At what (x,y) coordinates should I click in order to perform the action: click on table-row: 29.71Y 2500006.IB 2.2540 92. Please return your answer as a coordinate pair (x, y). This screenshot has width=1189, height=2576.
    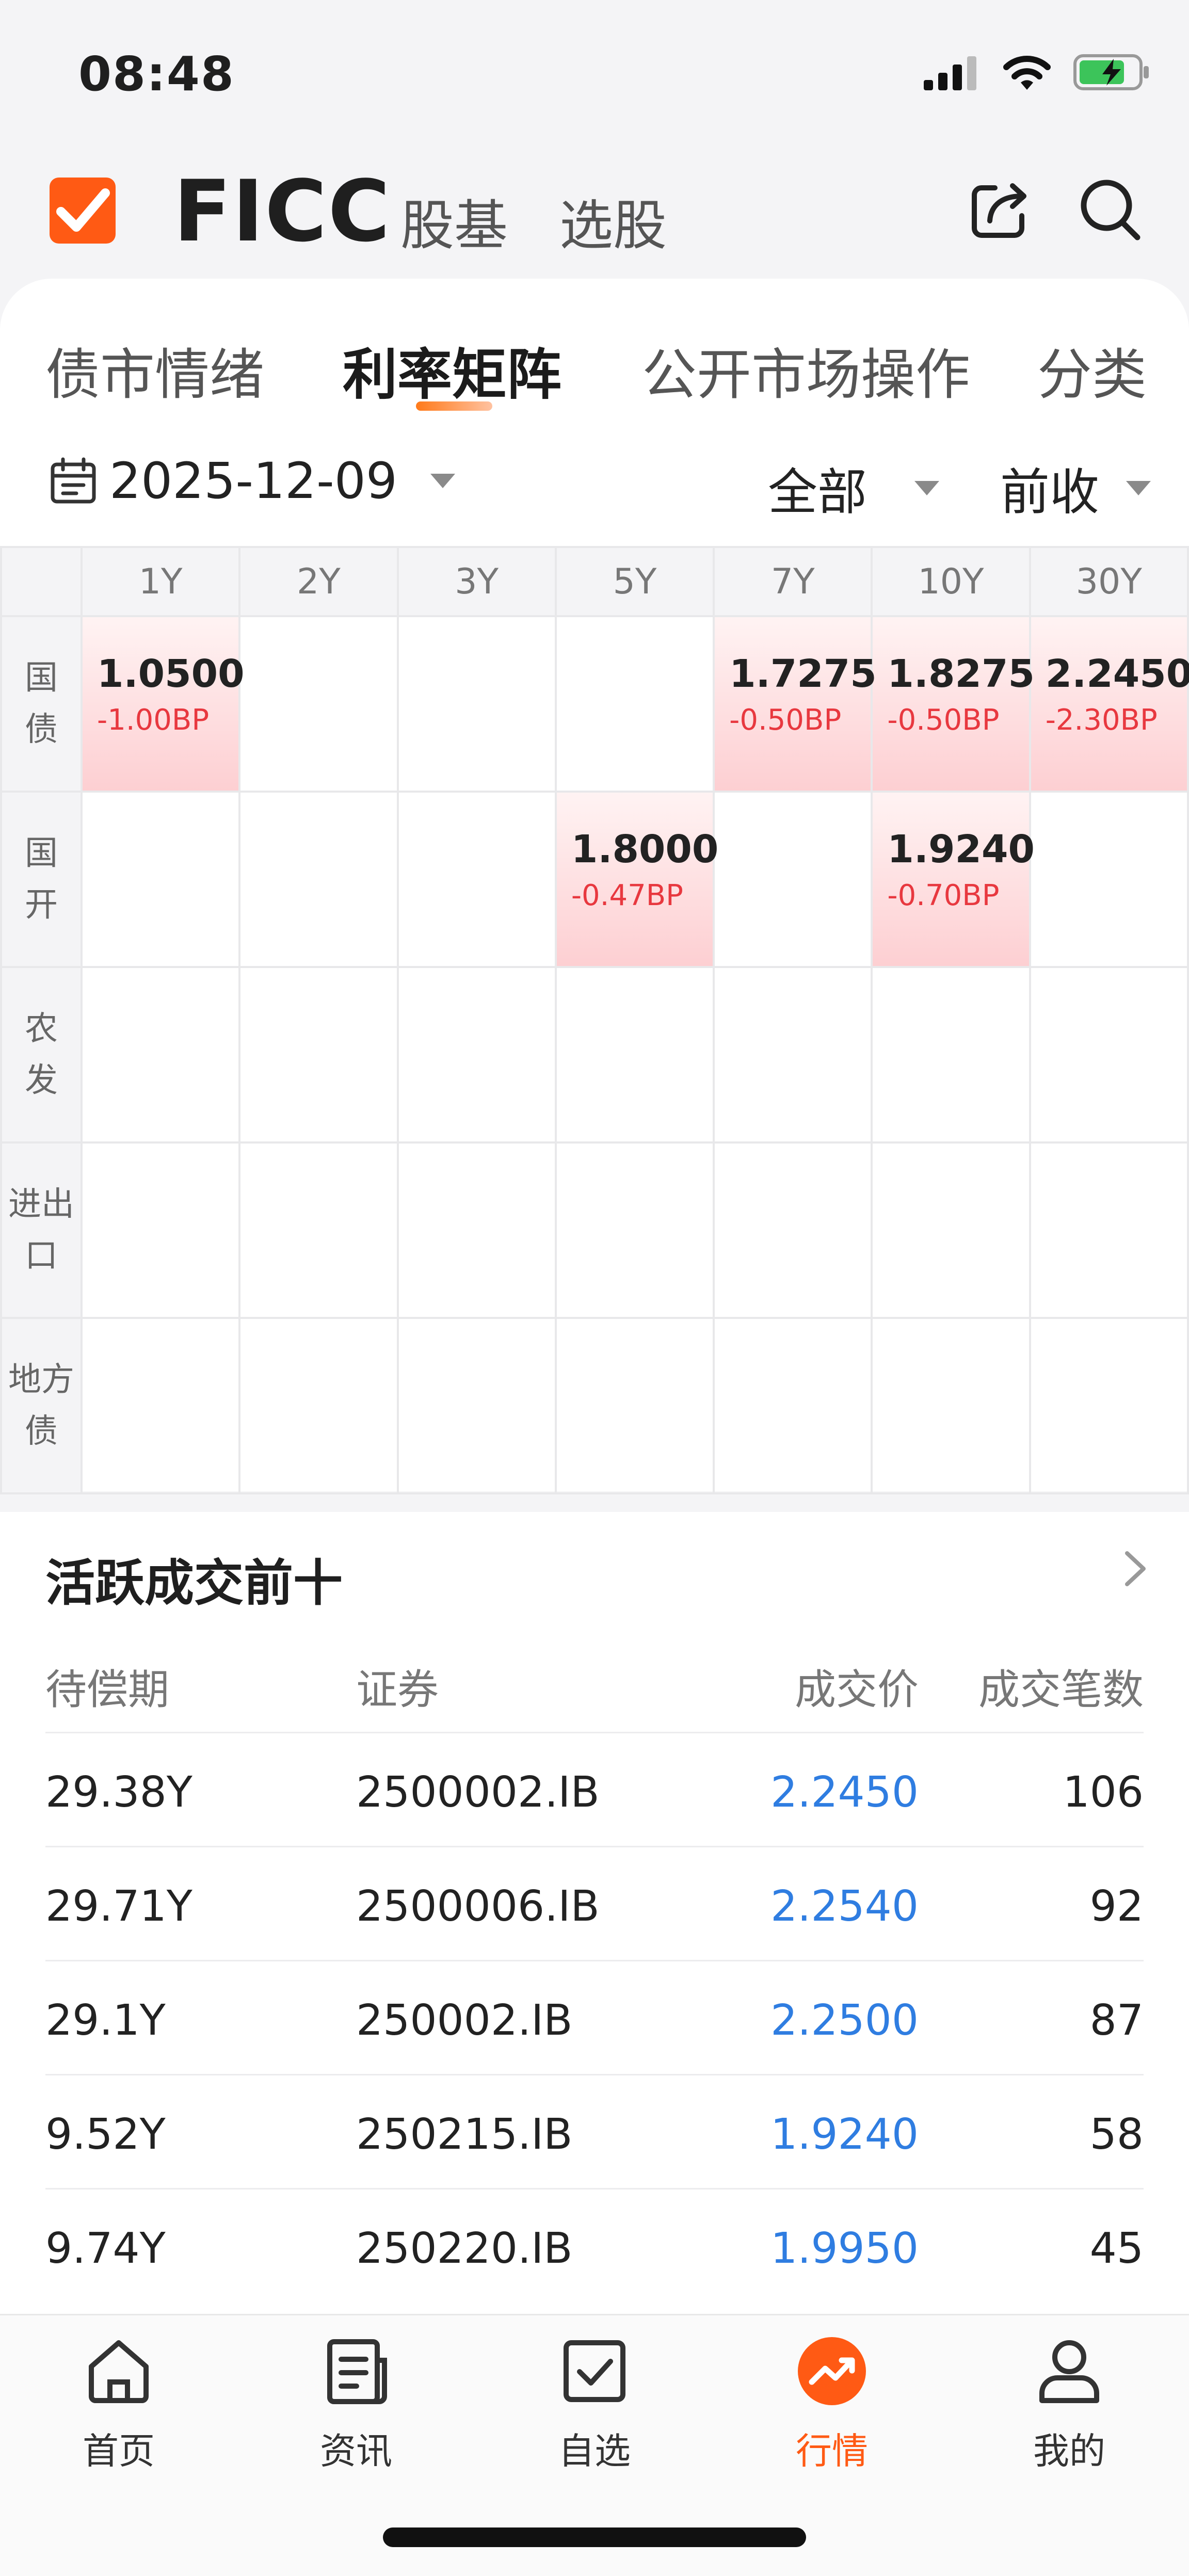
    Looking at the image, I should click on (594, 1902).